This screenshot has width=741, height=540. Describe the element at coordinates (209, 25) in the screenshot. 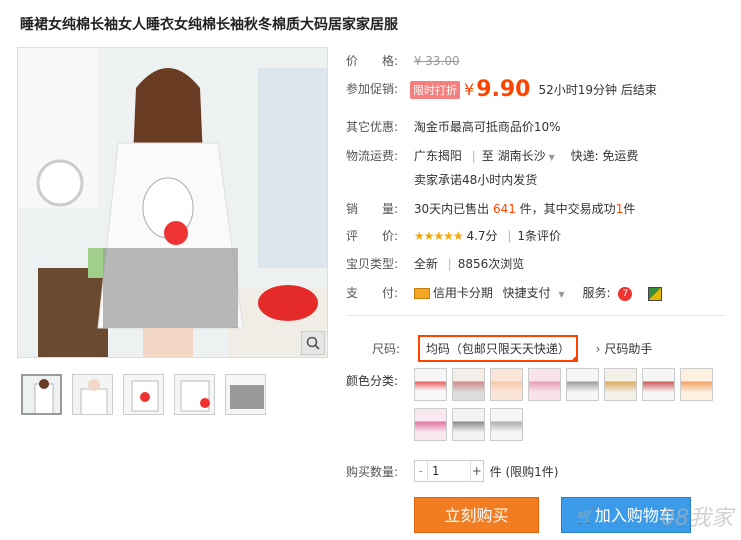

I see `product-title: 睡裙女纯棉长袖女人睡衣女纯棉长袖秋冬棉质大码居家家居服` at that location.